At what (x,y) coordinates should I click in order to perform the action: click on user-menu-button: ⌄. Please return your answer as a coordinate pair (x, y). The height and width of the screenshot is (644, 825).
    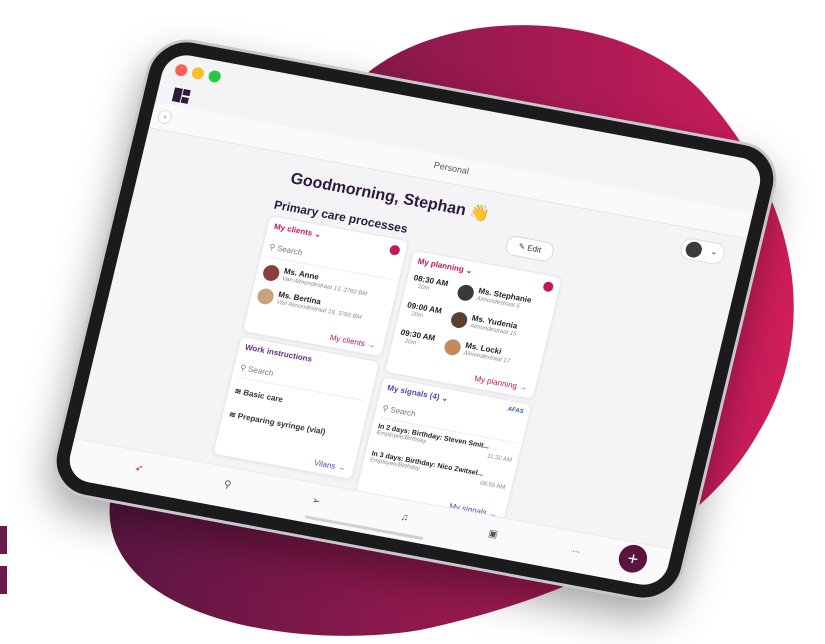
    Looking at the image, I should click on (702, 251).